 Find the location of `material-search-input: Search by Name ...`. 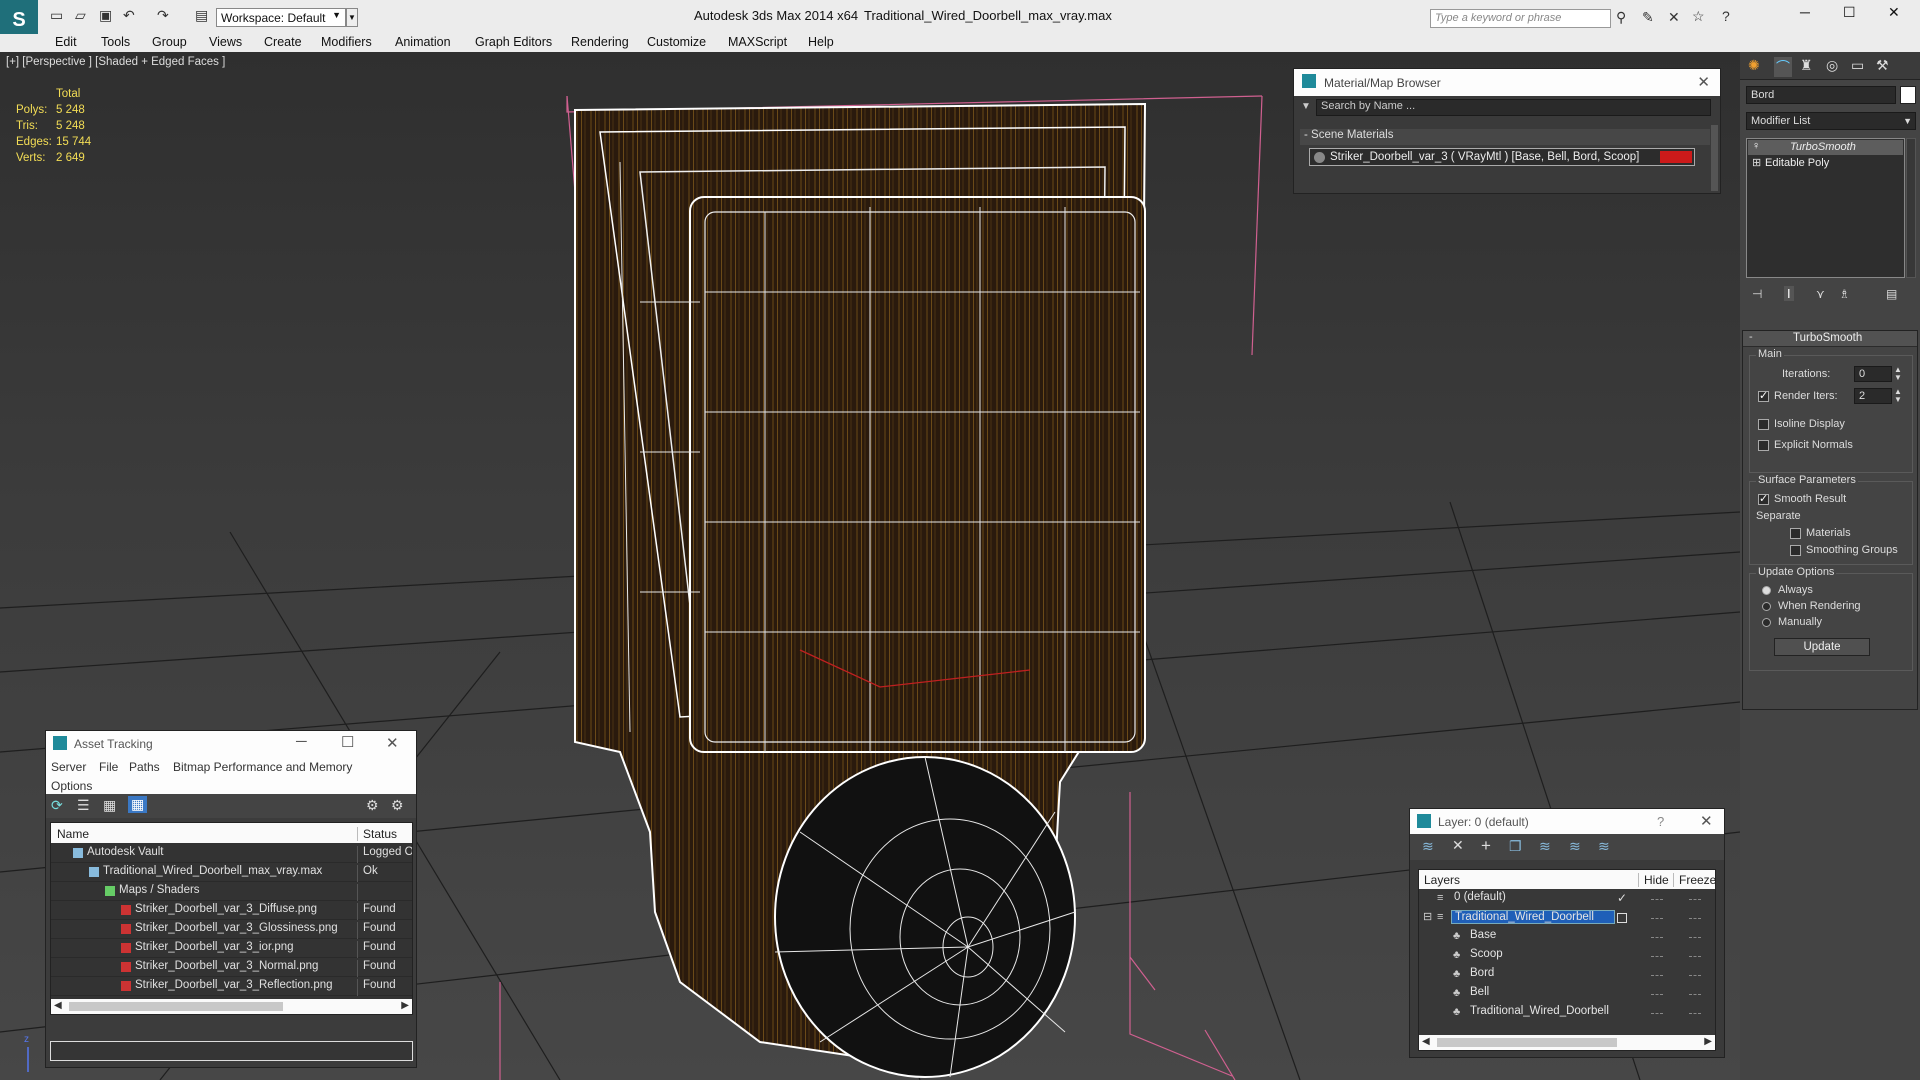

material-search-input: Search by Name ... is located at coordinates (1513, 107).